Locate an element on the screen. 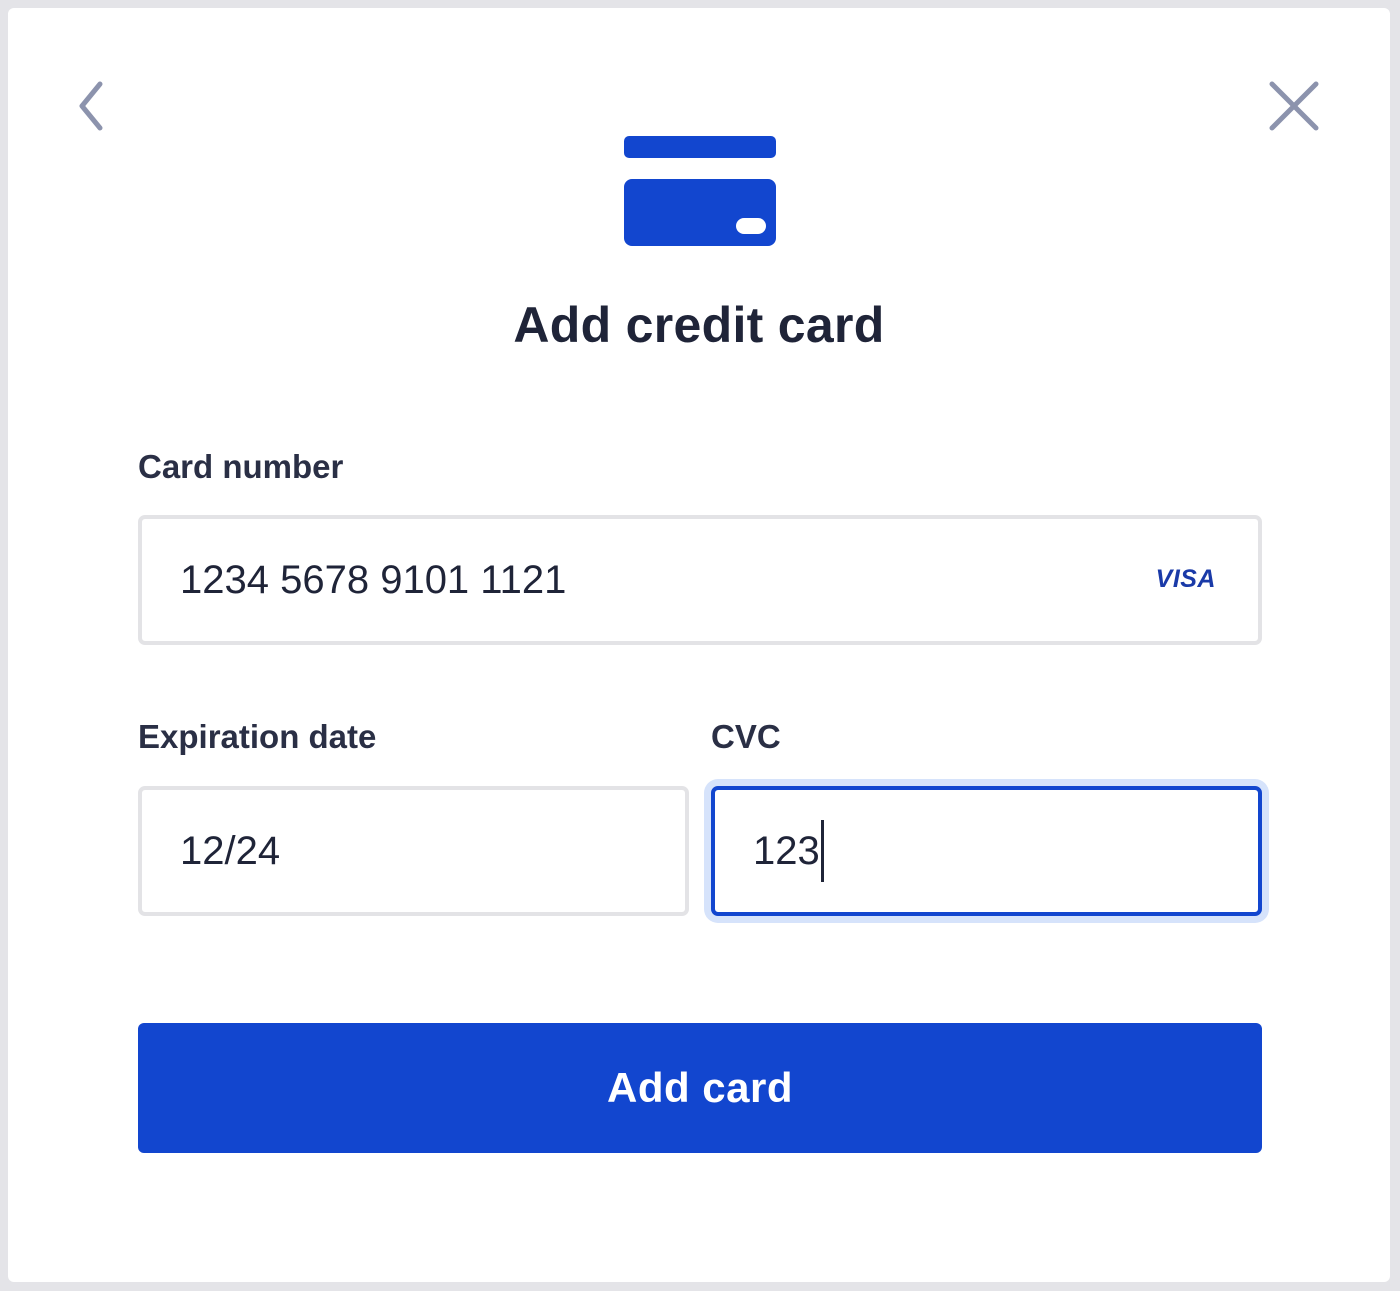 This screenshot has height=1291, width=1400. cvc-input is located at coordinates (986, 851).